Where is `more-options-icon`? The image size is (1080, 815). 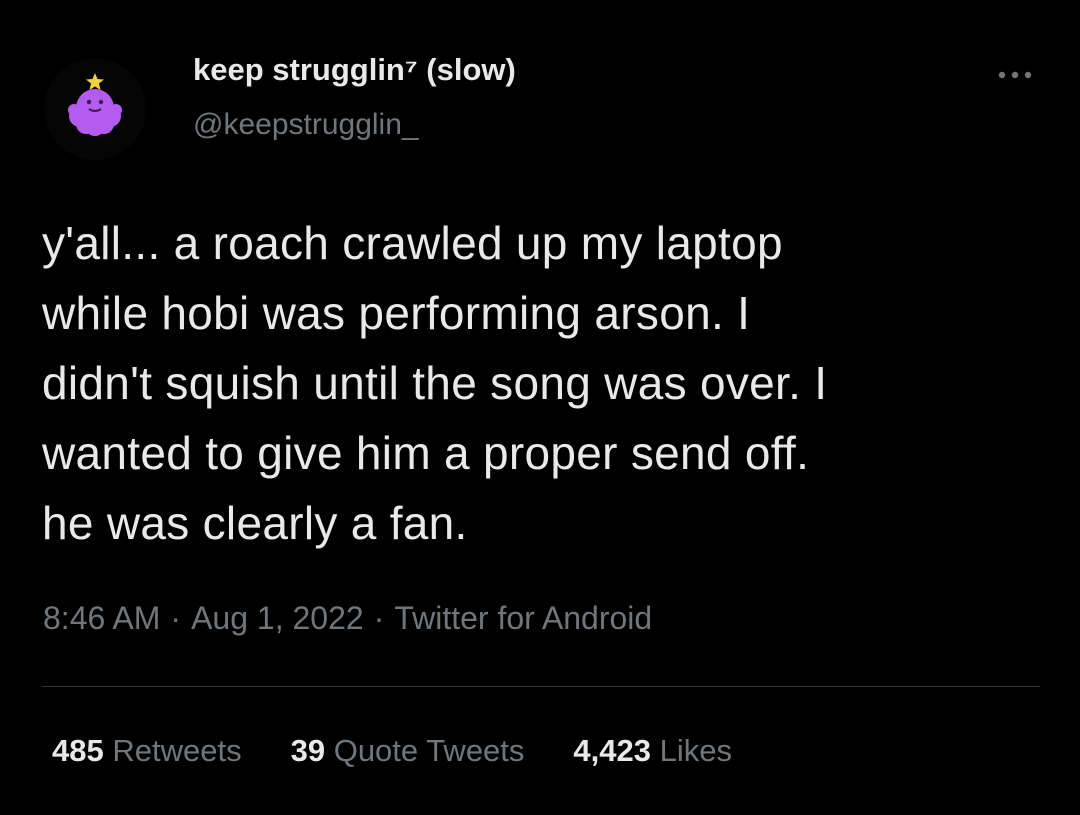
more-options-icon is located at coordinates (1015, 75).